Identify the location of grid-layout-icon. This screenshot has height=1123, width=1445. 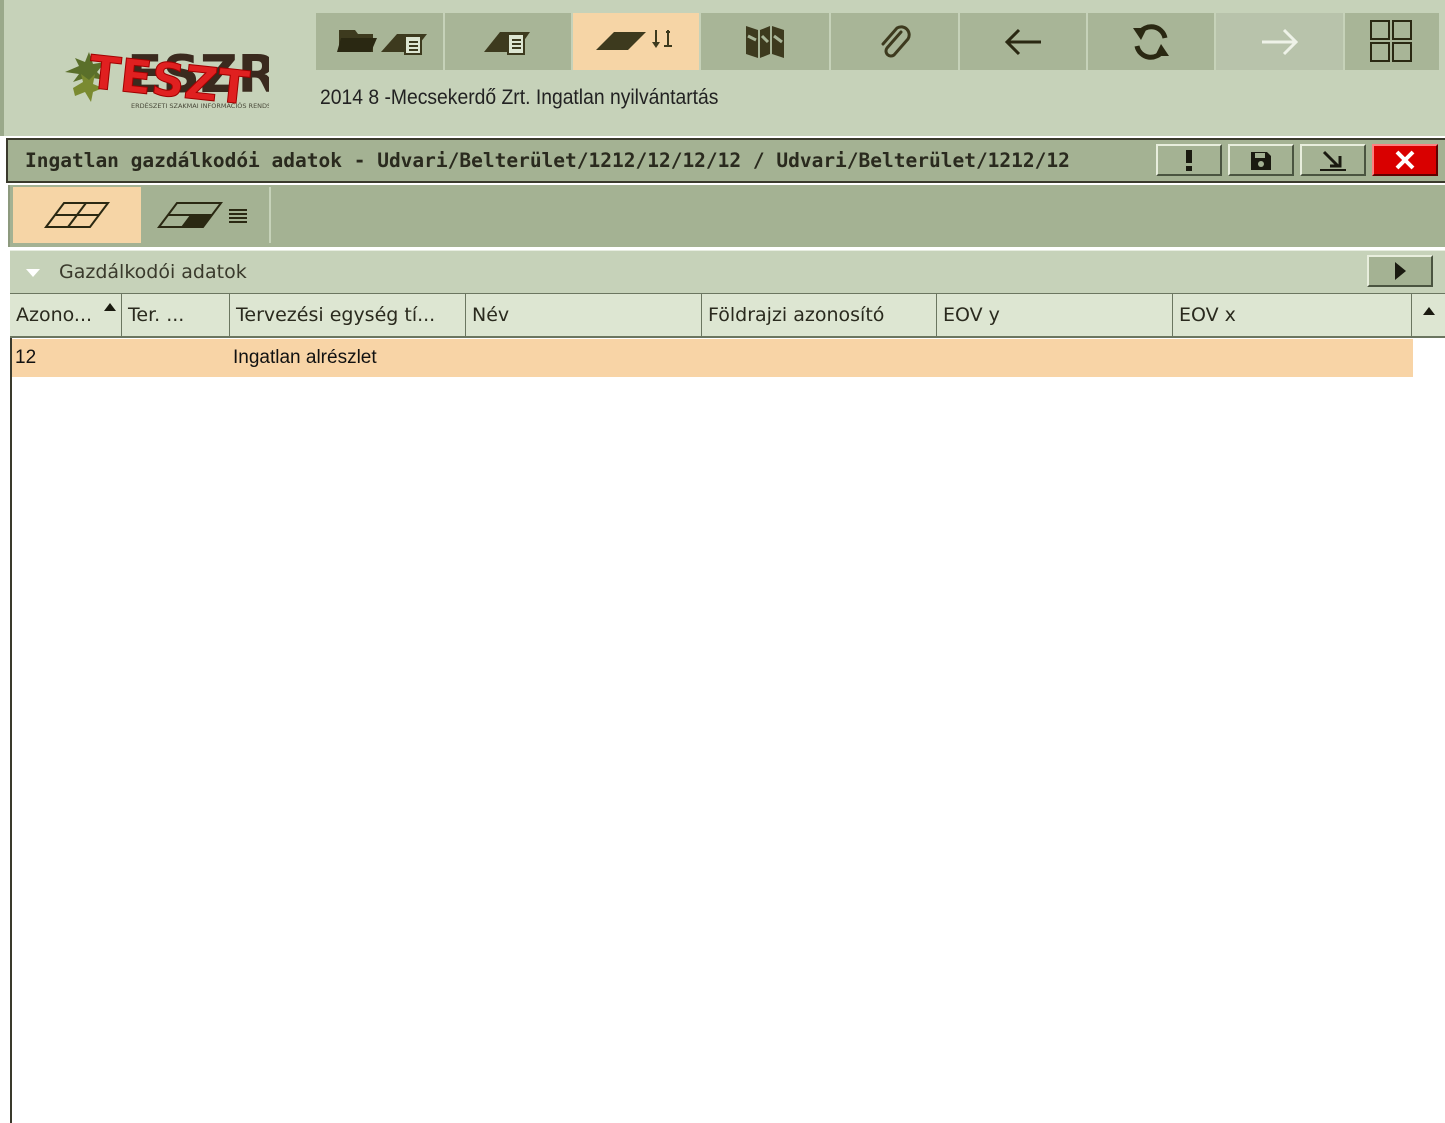
(1391, 40).